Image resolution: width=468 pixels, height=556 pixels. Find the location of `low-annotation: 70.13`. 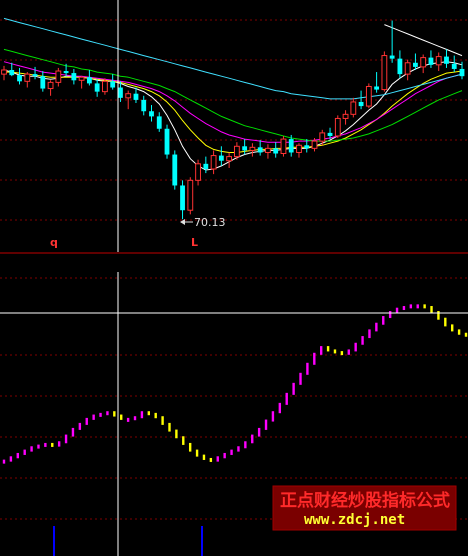

low-annotation: 70.13 is located at coordinates (203, 222).